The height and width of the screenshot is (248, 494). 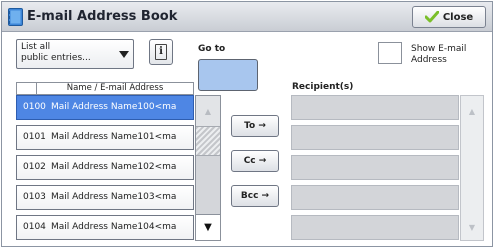 I want to click on address-name: Mail Address Name103<ma, so click(x=114, y=197).